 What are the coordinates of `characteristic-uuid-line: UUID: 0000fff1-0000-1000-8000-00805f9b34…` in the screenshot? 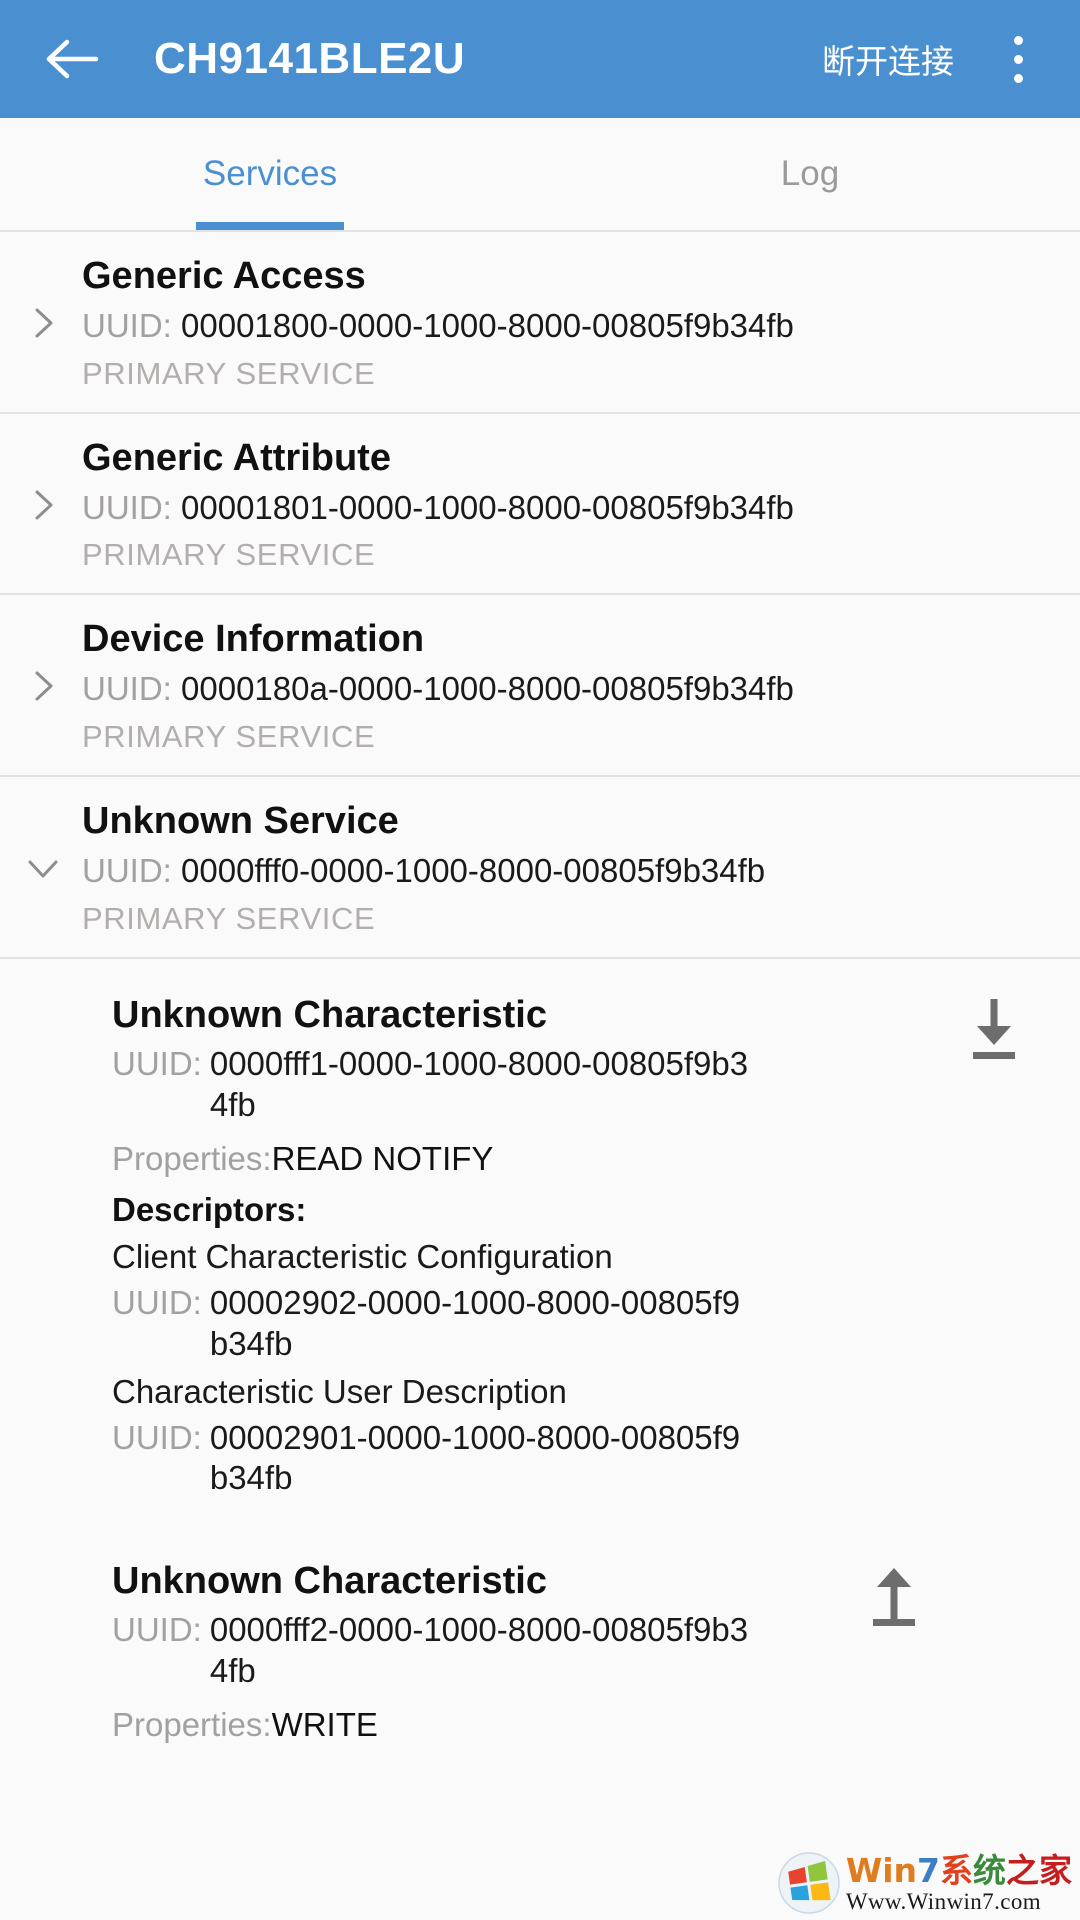 It's located at (584, 1084).